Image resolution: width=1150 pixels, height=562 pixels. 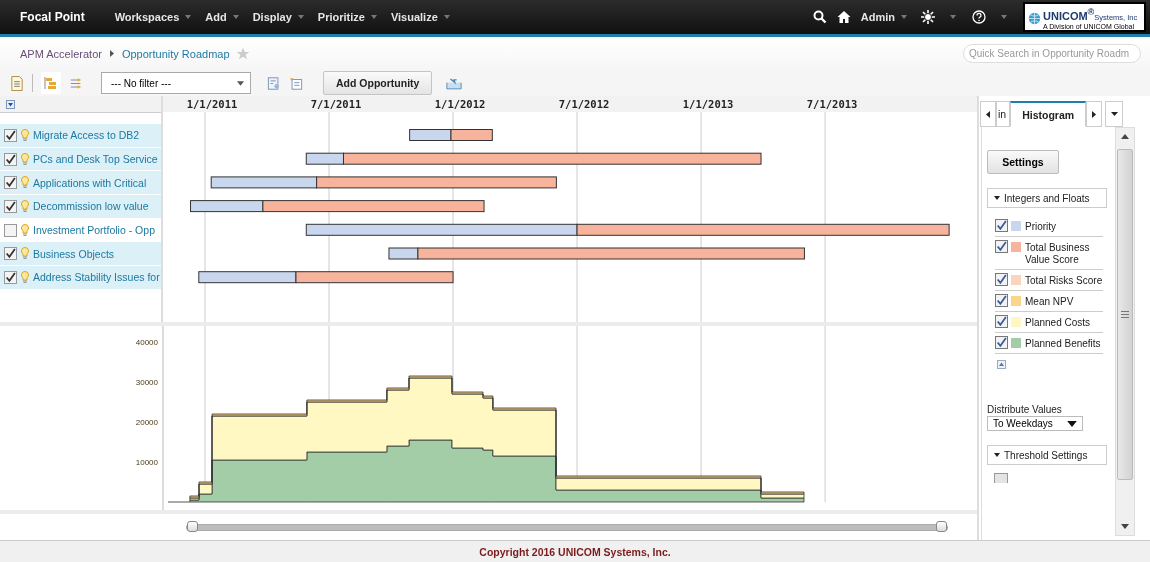 I want to click on grip-icon, so click(x=1125, y=314).